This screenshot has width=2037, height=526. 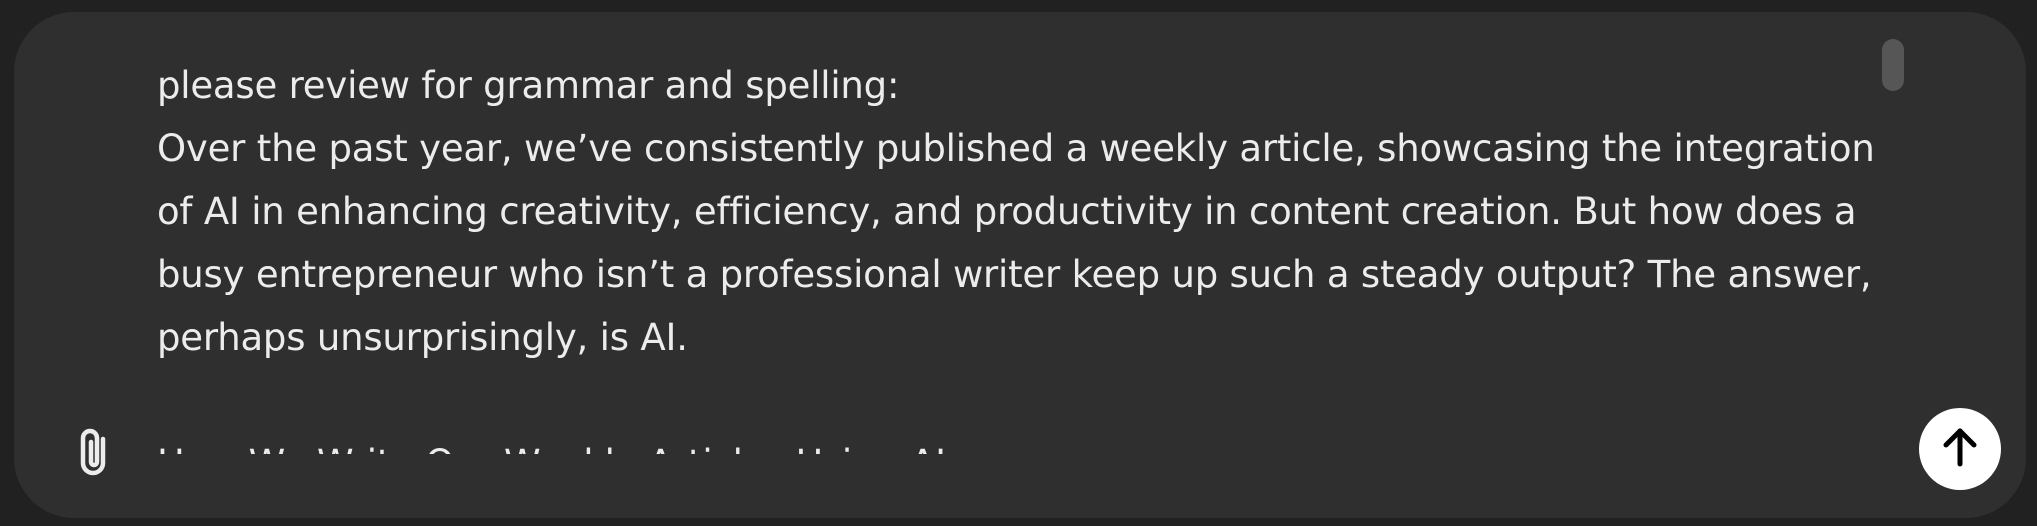 What do you see at coordinates (1893, 65) in the screenshot?
I see `scrollbar-thumb` at bounding box center [1893, 65].